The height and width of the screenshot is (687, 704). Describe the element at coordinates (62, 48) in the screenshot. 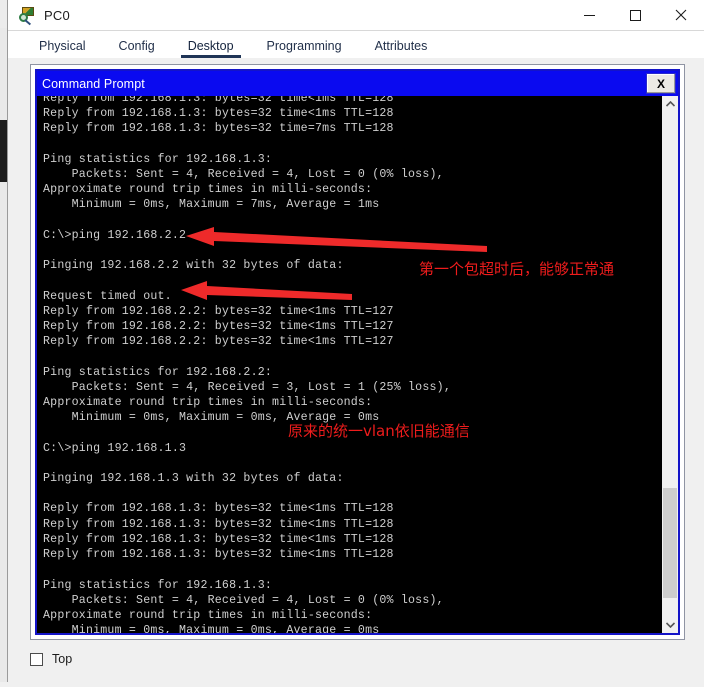

I see `tab-physical: Physical` at that location.